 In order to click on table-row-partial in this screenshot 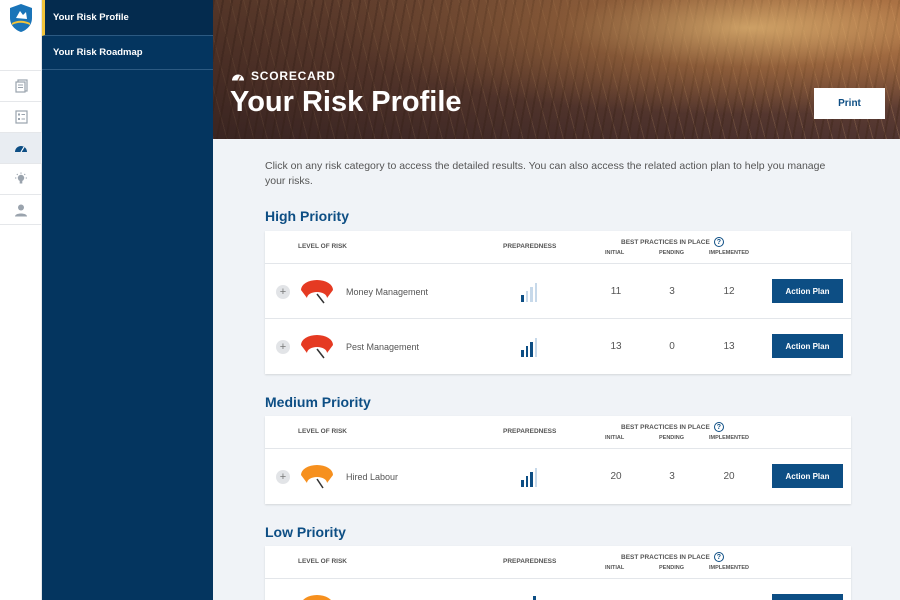, I will do `click(558, 589)`.